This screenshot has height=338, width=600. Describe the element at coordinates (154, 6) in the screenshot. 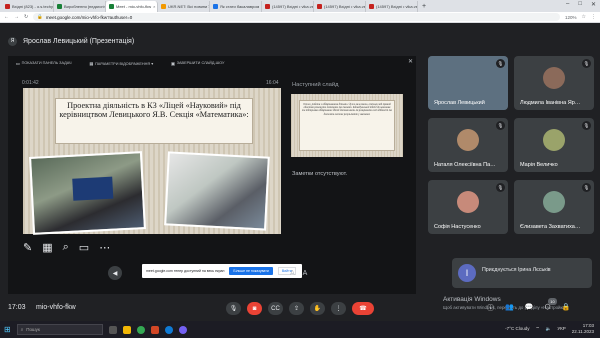

I see `tab-close-icon: ×` at that location.